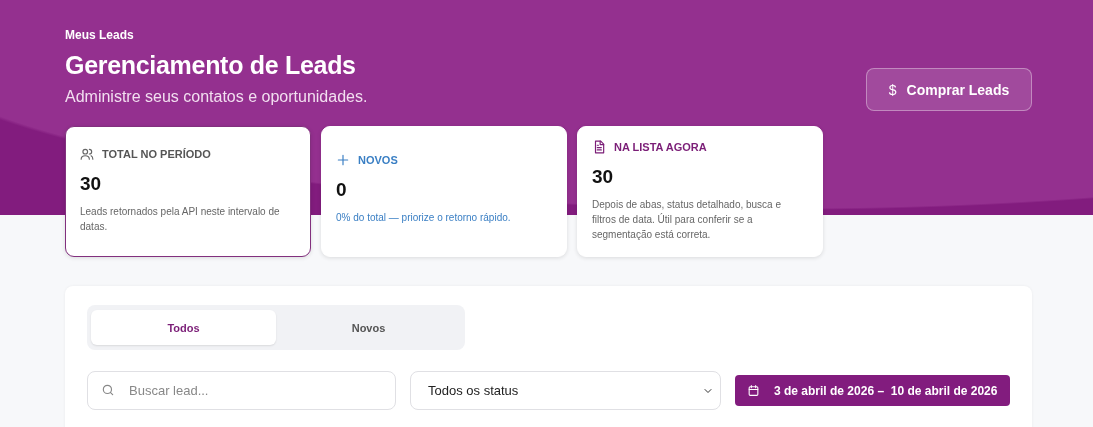 This screenshot has height=427, width=1093. Describe the element at coordinates (87, 154) in the screenshot. I see `users-icon` at that location.